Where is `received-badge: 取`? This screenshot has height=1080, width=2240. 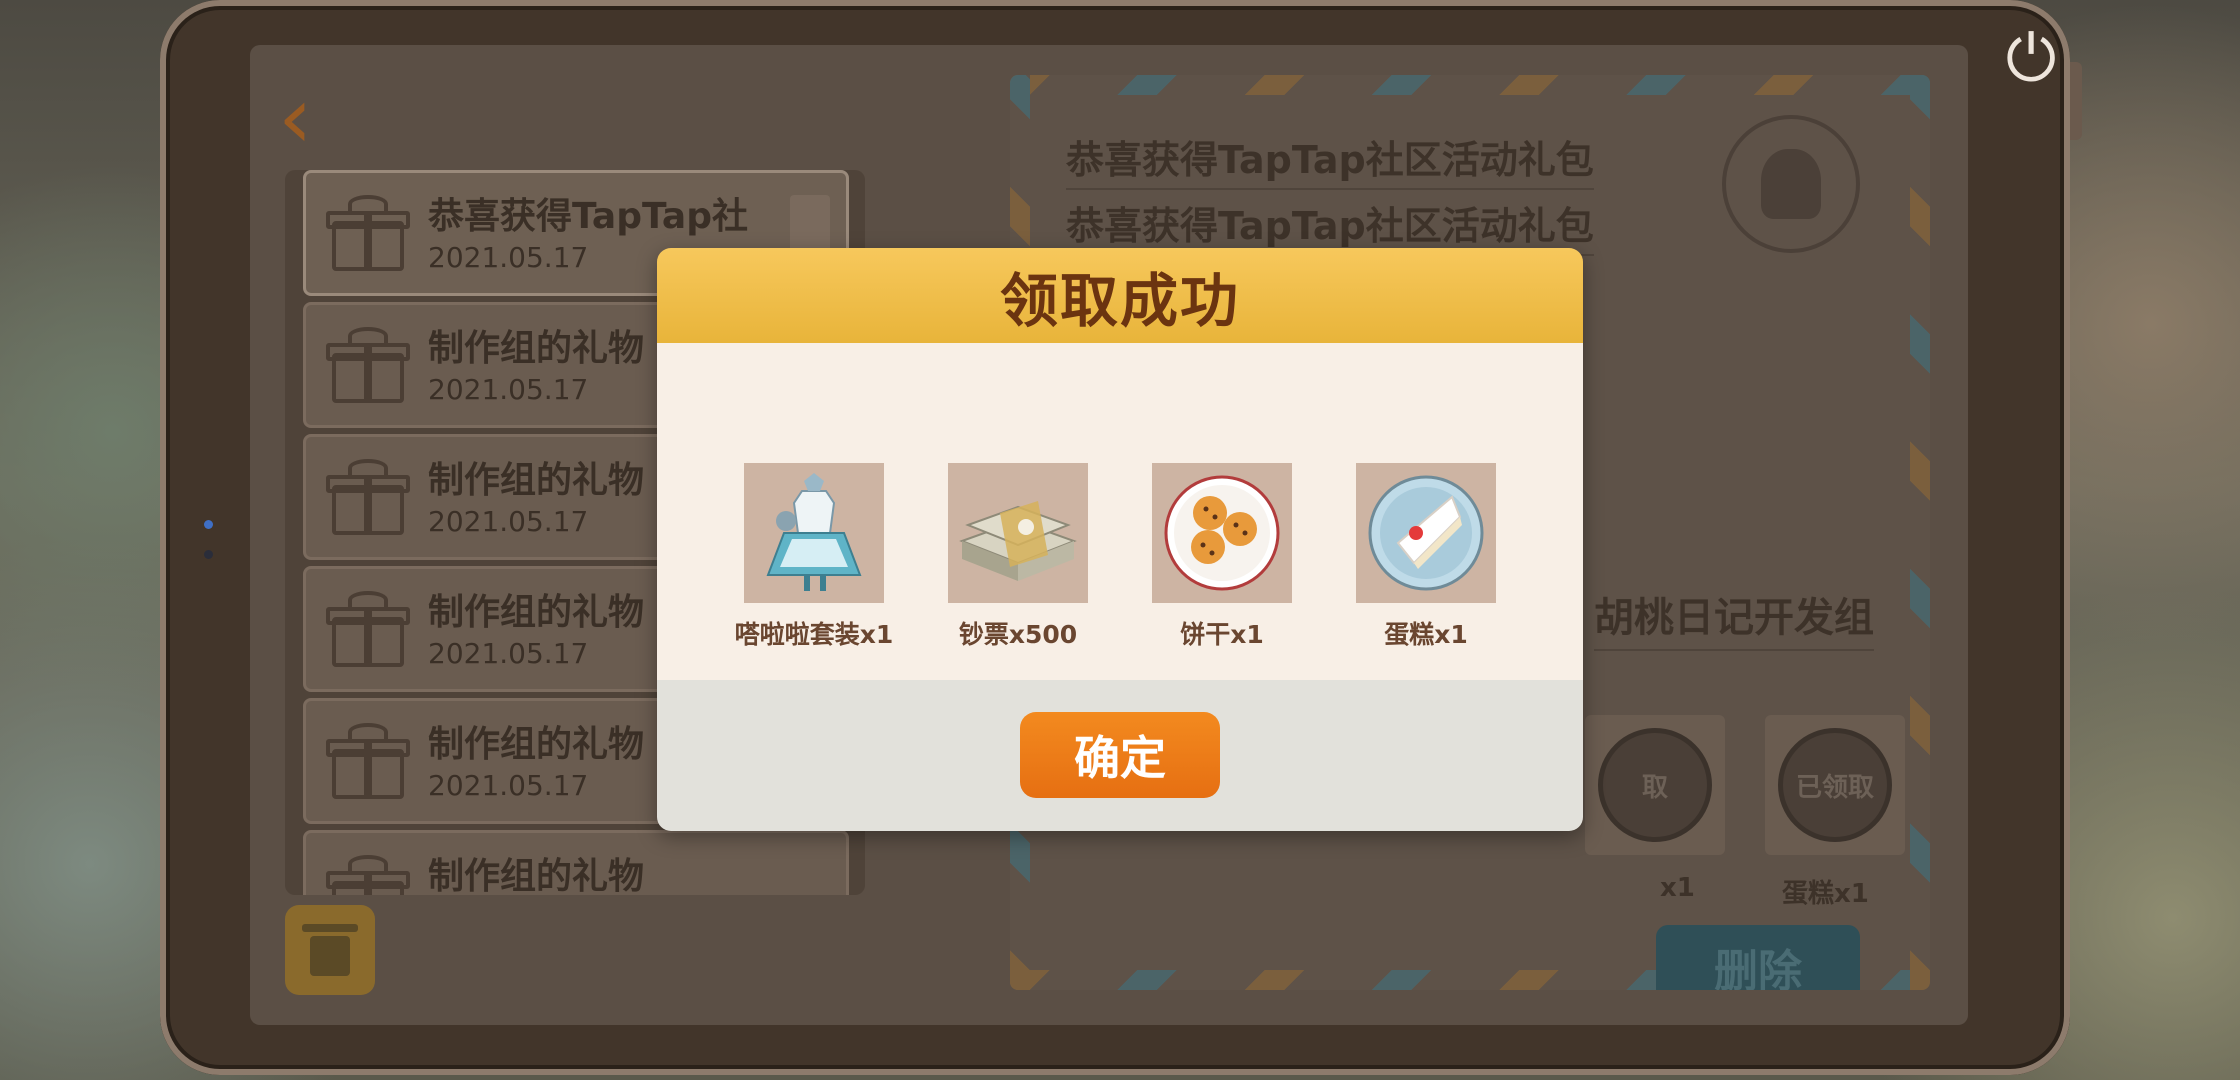 received-badge: 取 is located at coordinates (1655, 785).